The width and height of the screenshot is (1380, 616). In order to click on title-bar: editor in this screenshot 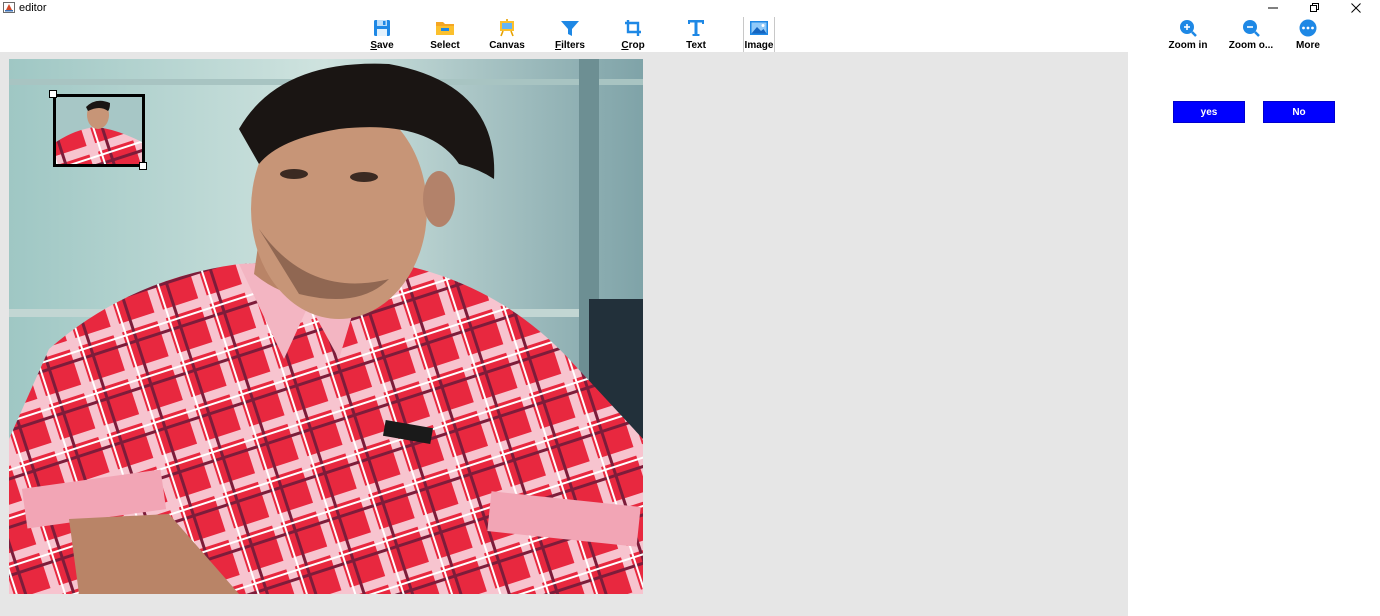, I will do `click(690, 8)`.